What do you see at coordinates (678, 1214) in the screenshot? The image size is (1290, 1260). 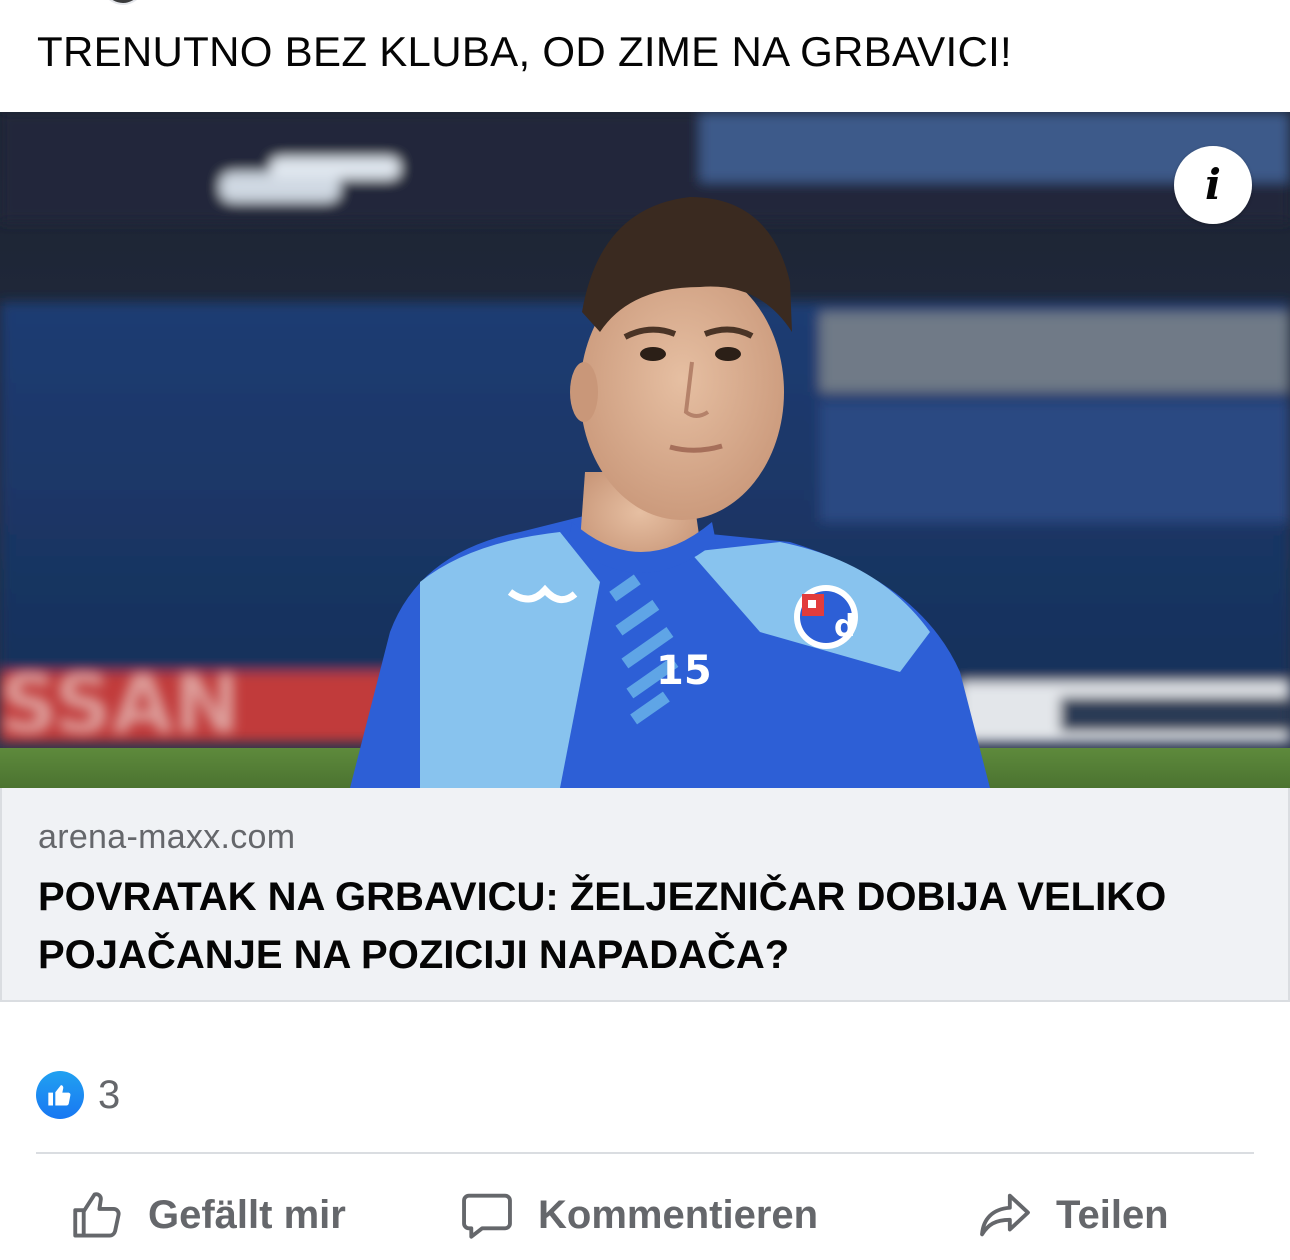 I see `comment-label: Kommentieren` at bounding box center [678, 1214].